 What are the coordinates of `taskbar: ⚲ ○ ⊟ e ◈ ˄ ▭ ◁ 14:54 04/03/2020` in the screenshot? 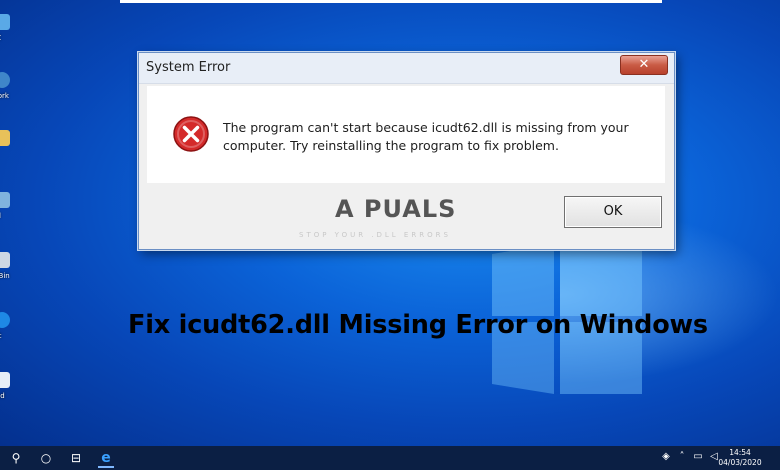 It's located at (390, 458).